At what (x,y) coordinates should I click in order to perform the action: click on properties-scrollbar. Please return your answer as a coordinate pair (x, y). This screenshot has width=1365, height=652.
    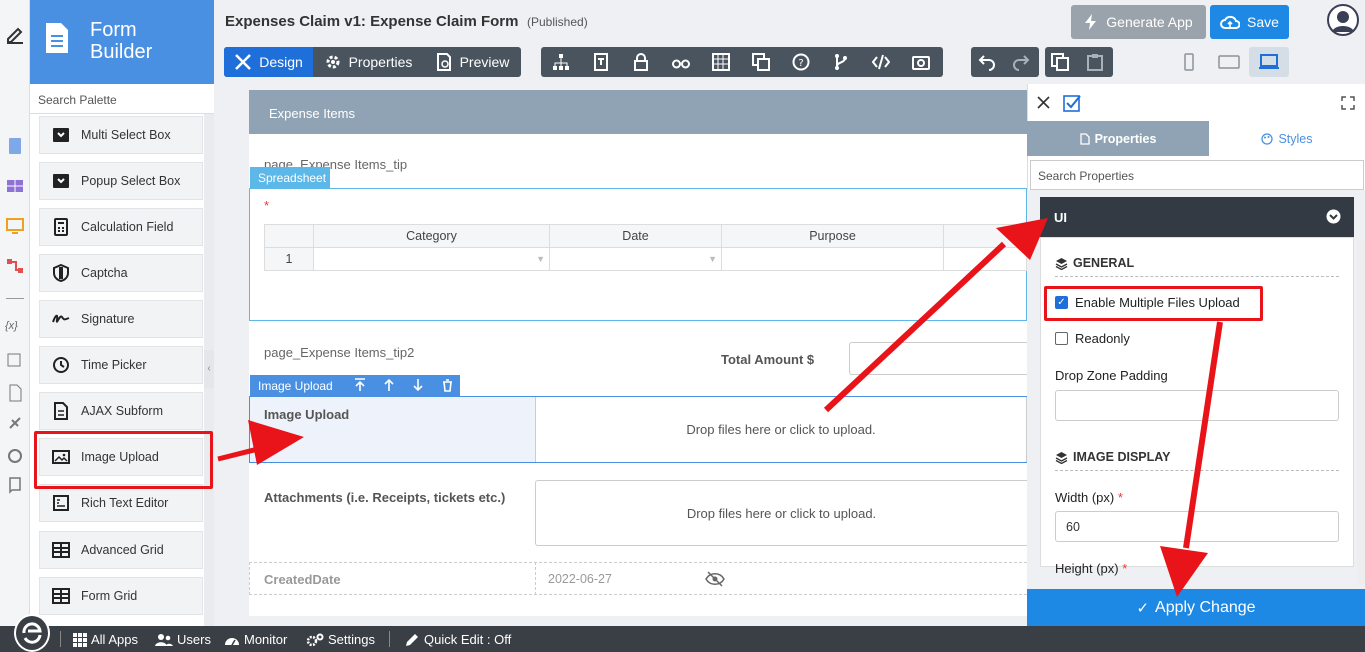
    Looking at the image, I should click on (1361, 412).